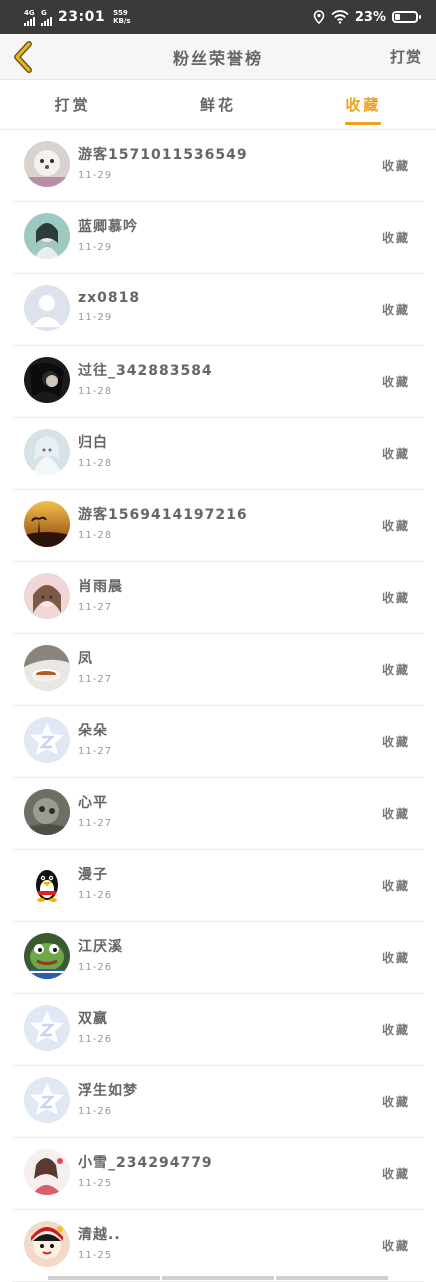  I want to click on user-info: 小雪_234294779 11-25, so click(145, 1170).